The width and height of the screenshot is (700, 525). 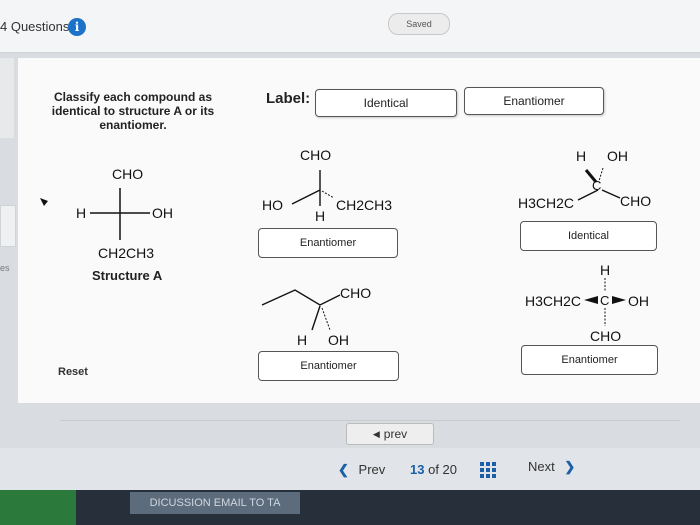 I want to click on page-indicator: 13 of 20, so click(x=433, y=469).